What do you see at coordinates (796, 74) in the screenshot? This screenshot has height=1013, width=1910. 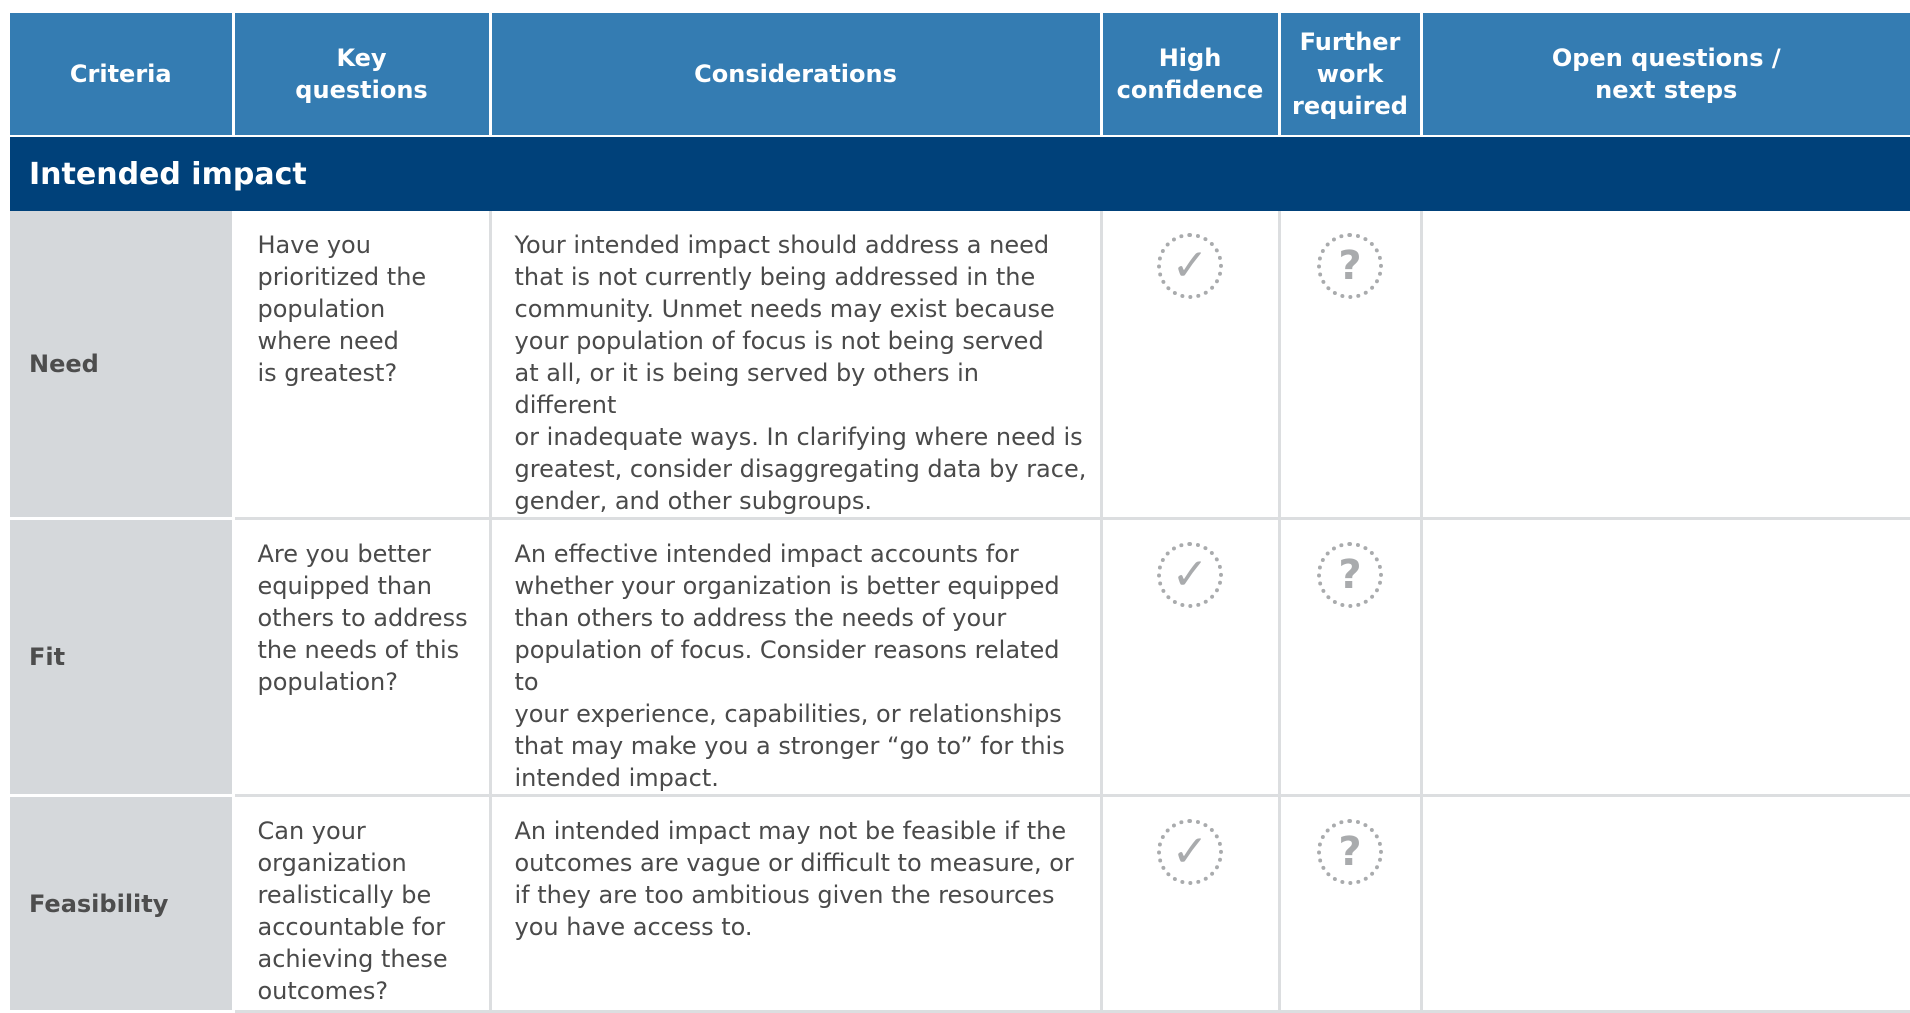 I see `header-considerations: Considerations` at bounding box center [796, 74].